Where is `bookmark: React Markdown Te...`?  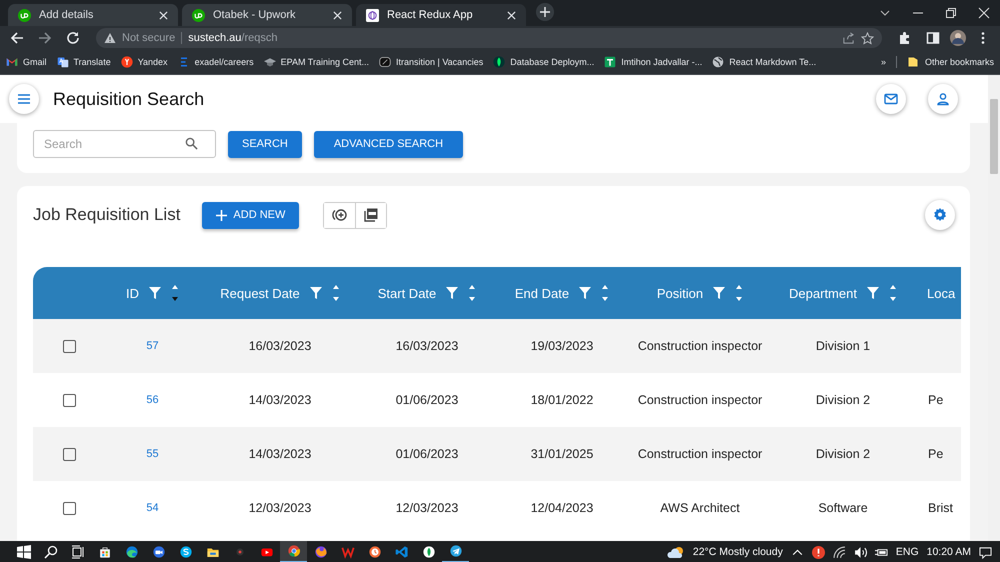
bookmark: React Markdown Te... is located at coordinates (764, 62).